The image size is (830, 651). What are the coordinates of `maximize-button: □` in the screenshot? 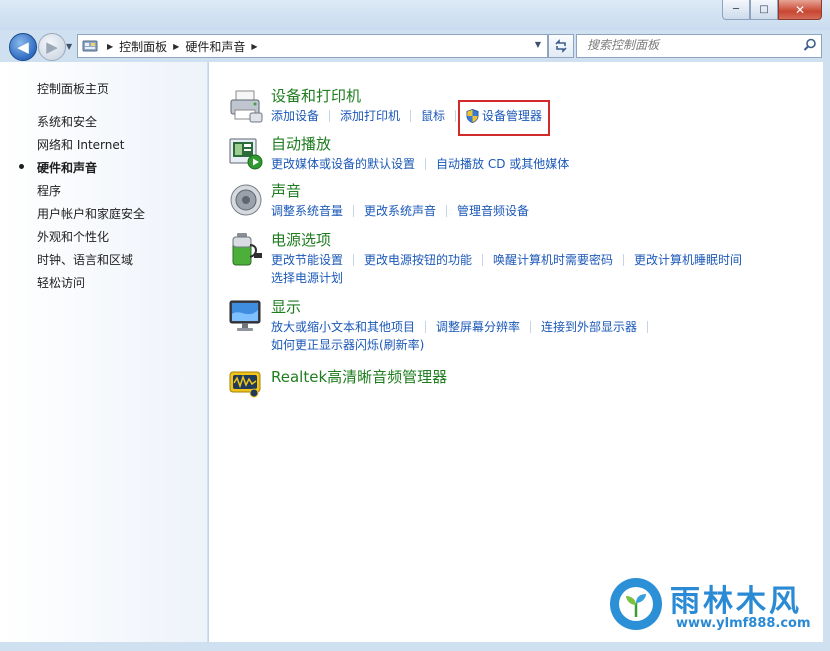 It's located at (764, 10).